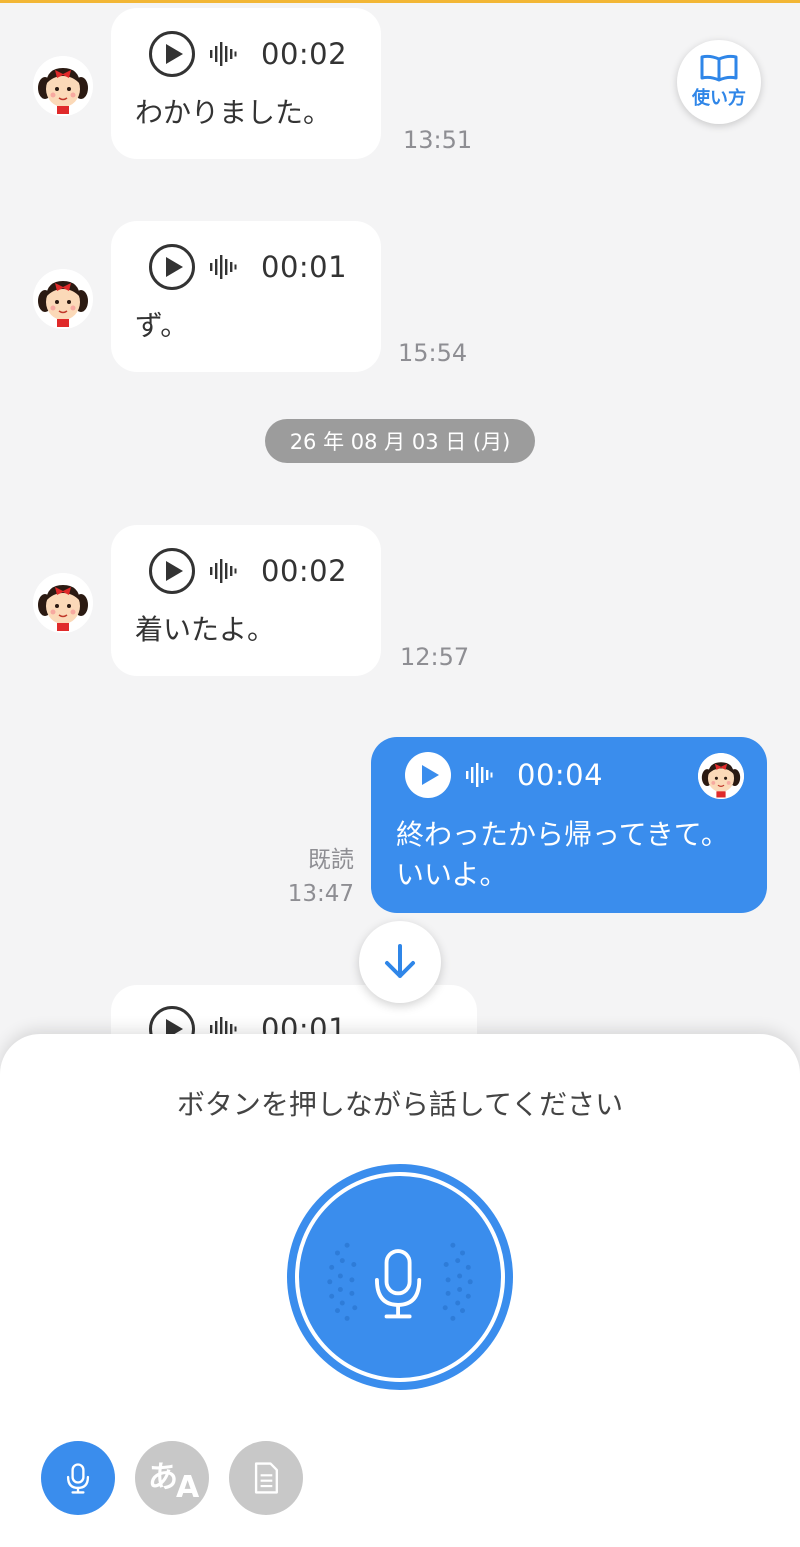 This screenshot has height=1547, width=800. Describe the element at coordinates (452, 874) in the screenshot. I see `message-text-line: いいよ。` at that location.